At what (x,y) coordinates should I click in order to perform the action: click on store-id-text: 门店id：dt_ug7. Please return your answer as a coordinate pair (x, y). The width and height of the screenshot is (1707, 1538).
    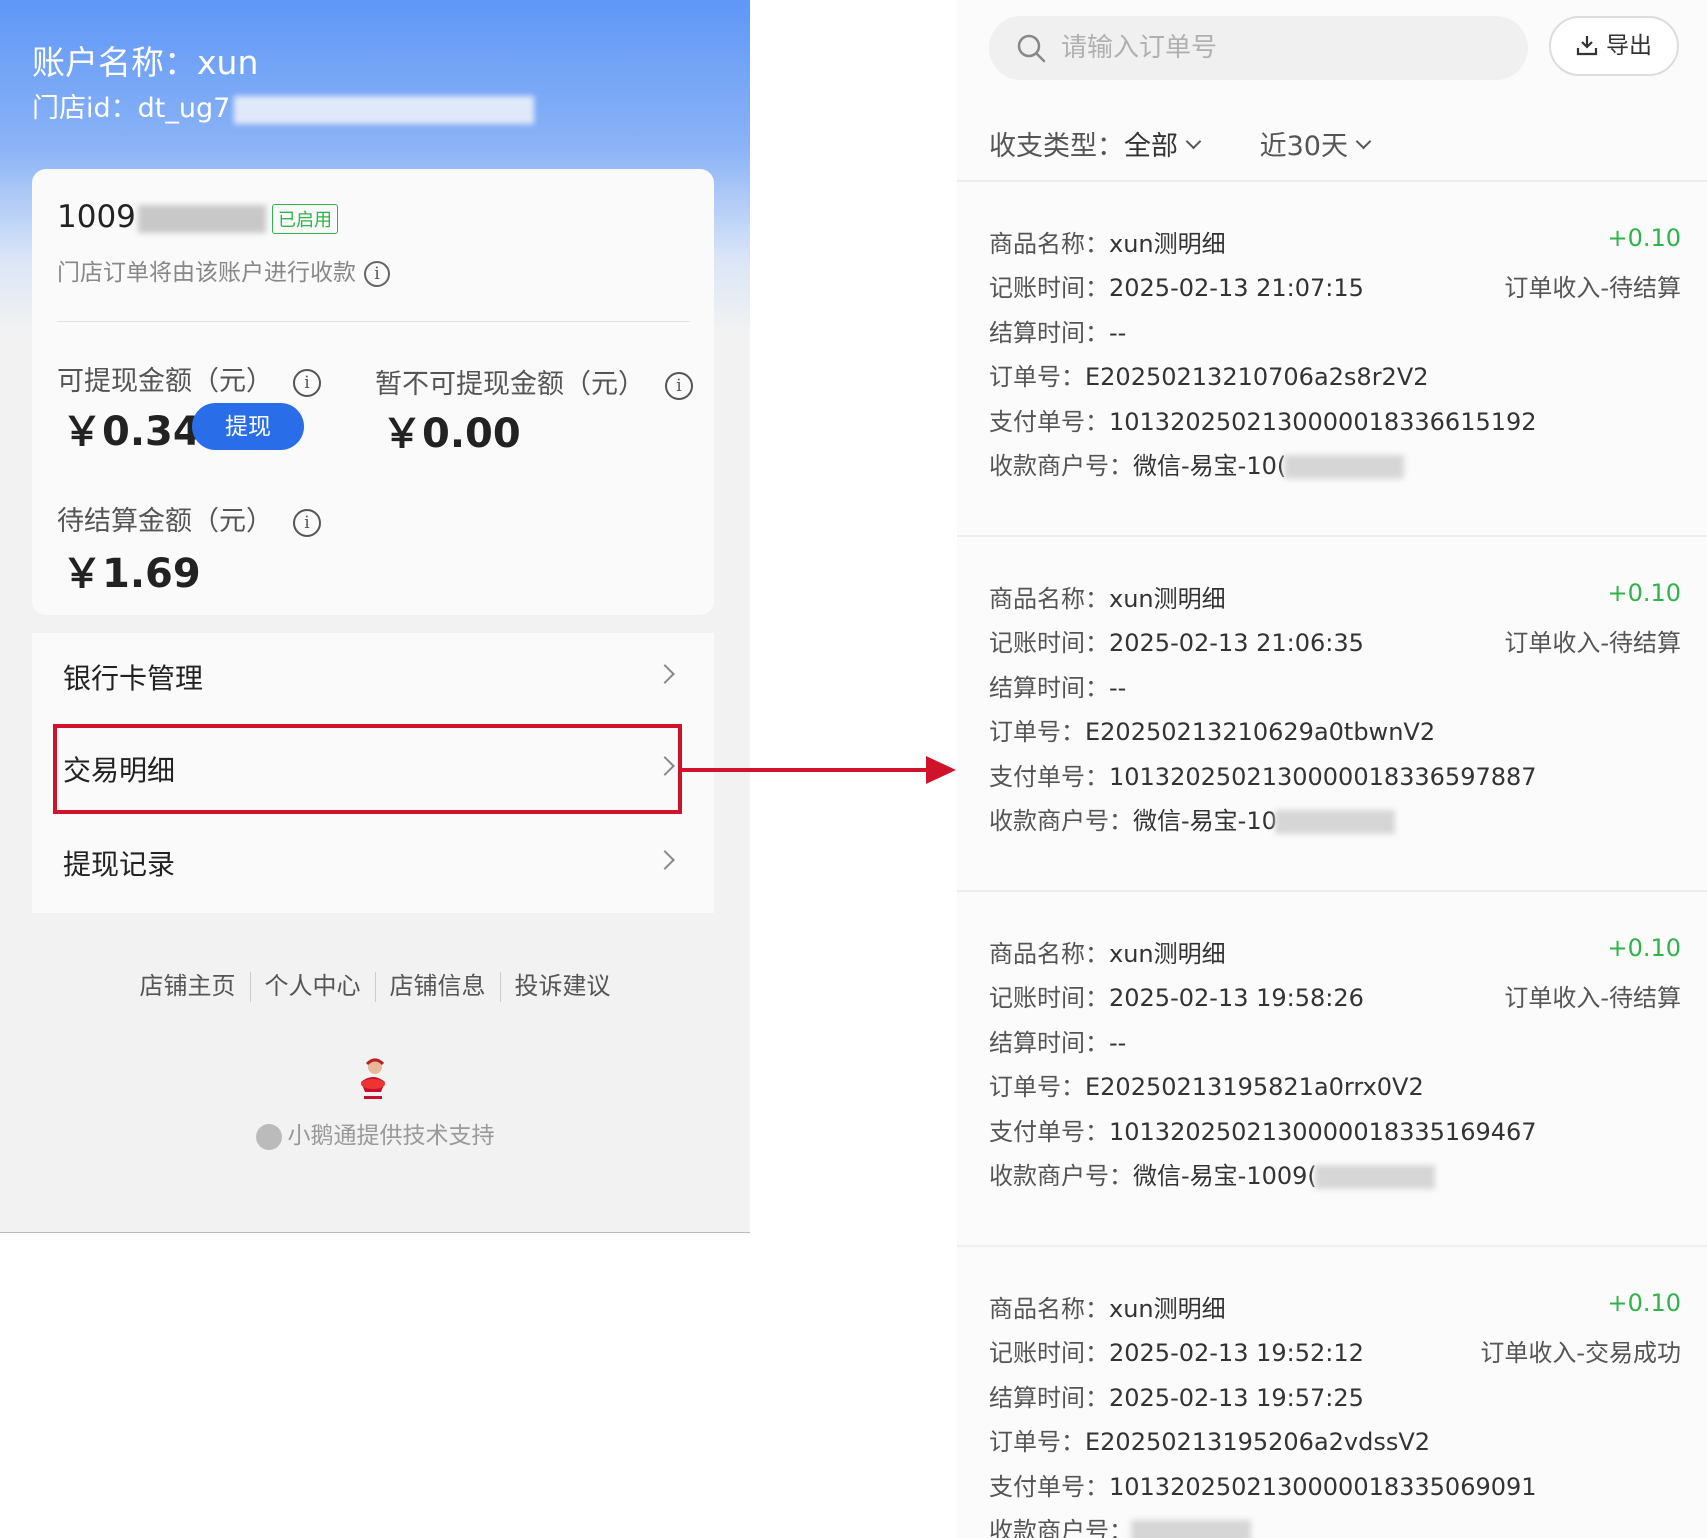
    Looking at the image, I should click on (131, 108).